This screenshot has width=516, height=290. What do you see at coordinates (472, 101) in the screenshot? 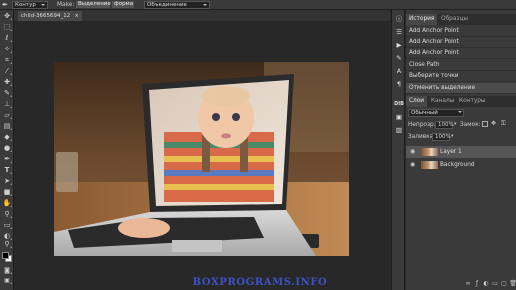
I see `tab-paths: Контуры` at bounding box center [472, 101].